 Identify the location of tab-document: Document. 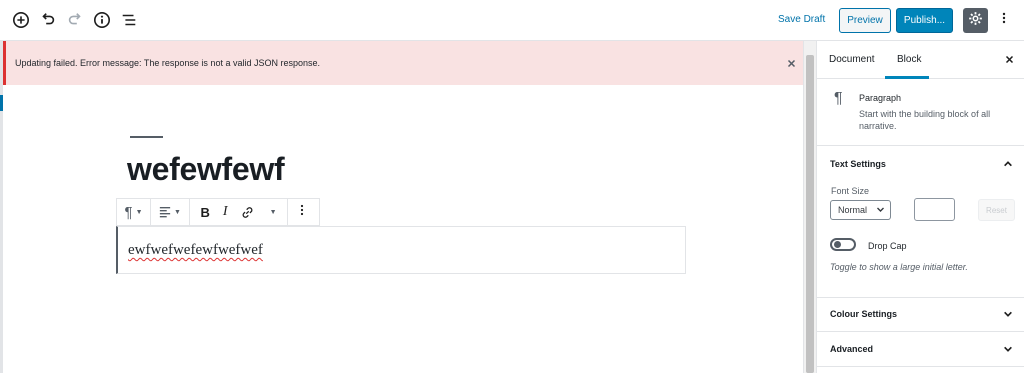
(852, 59).